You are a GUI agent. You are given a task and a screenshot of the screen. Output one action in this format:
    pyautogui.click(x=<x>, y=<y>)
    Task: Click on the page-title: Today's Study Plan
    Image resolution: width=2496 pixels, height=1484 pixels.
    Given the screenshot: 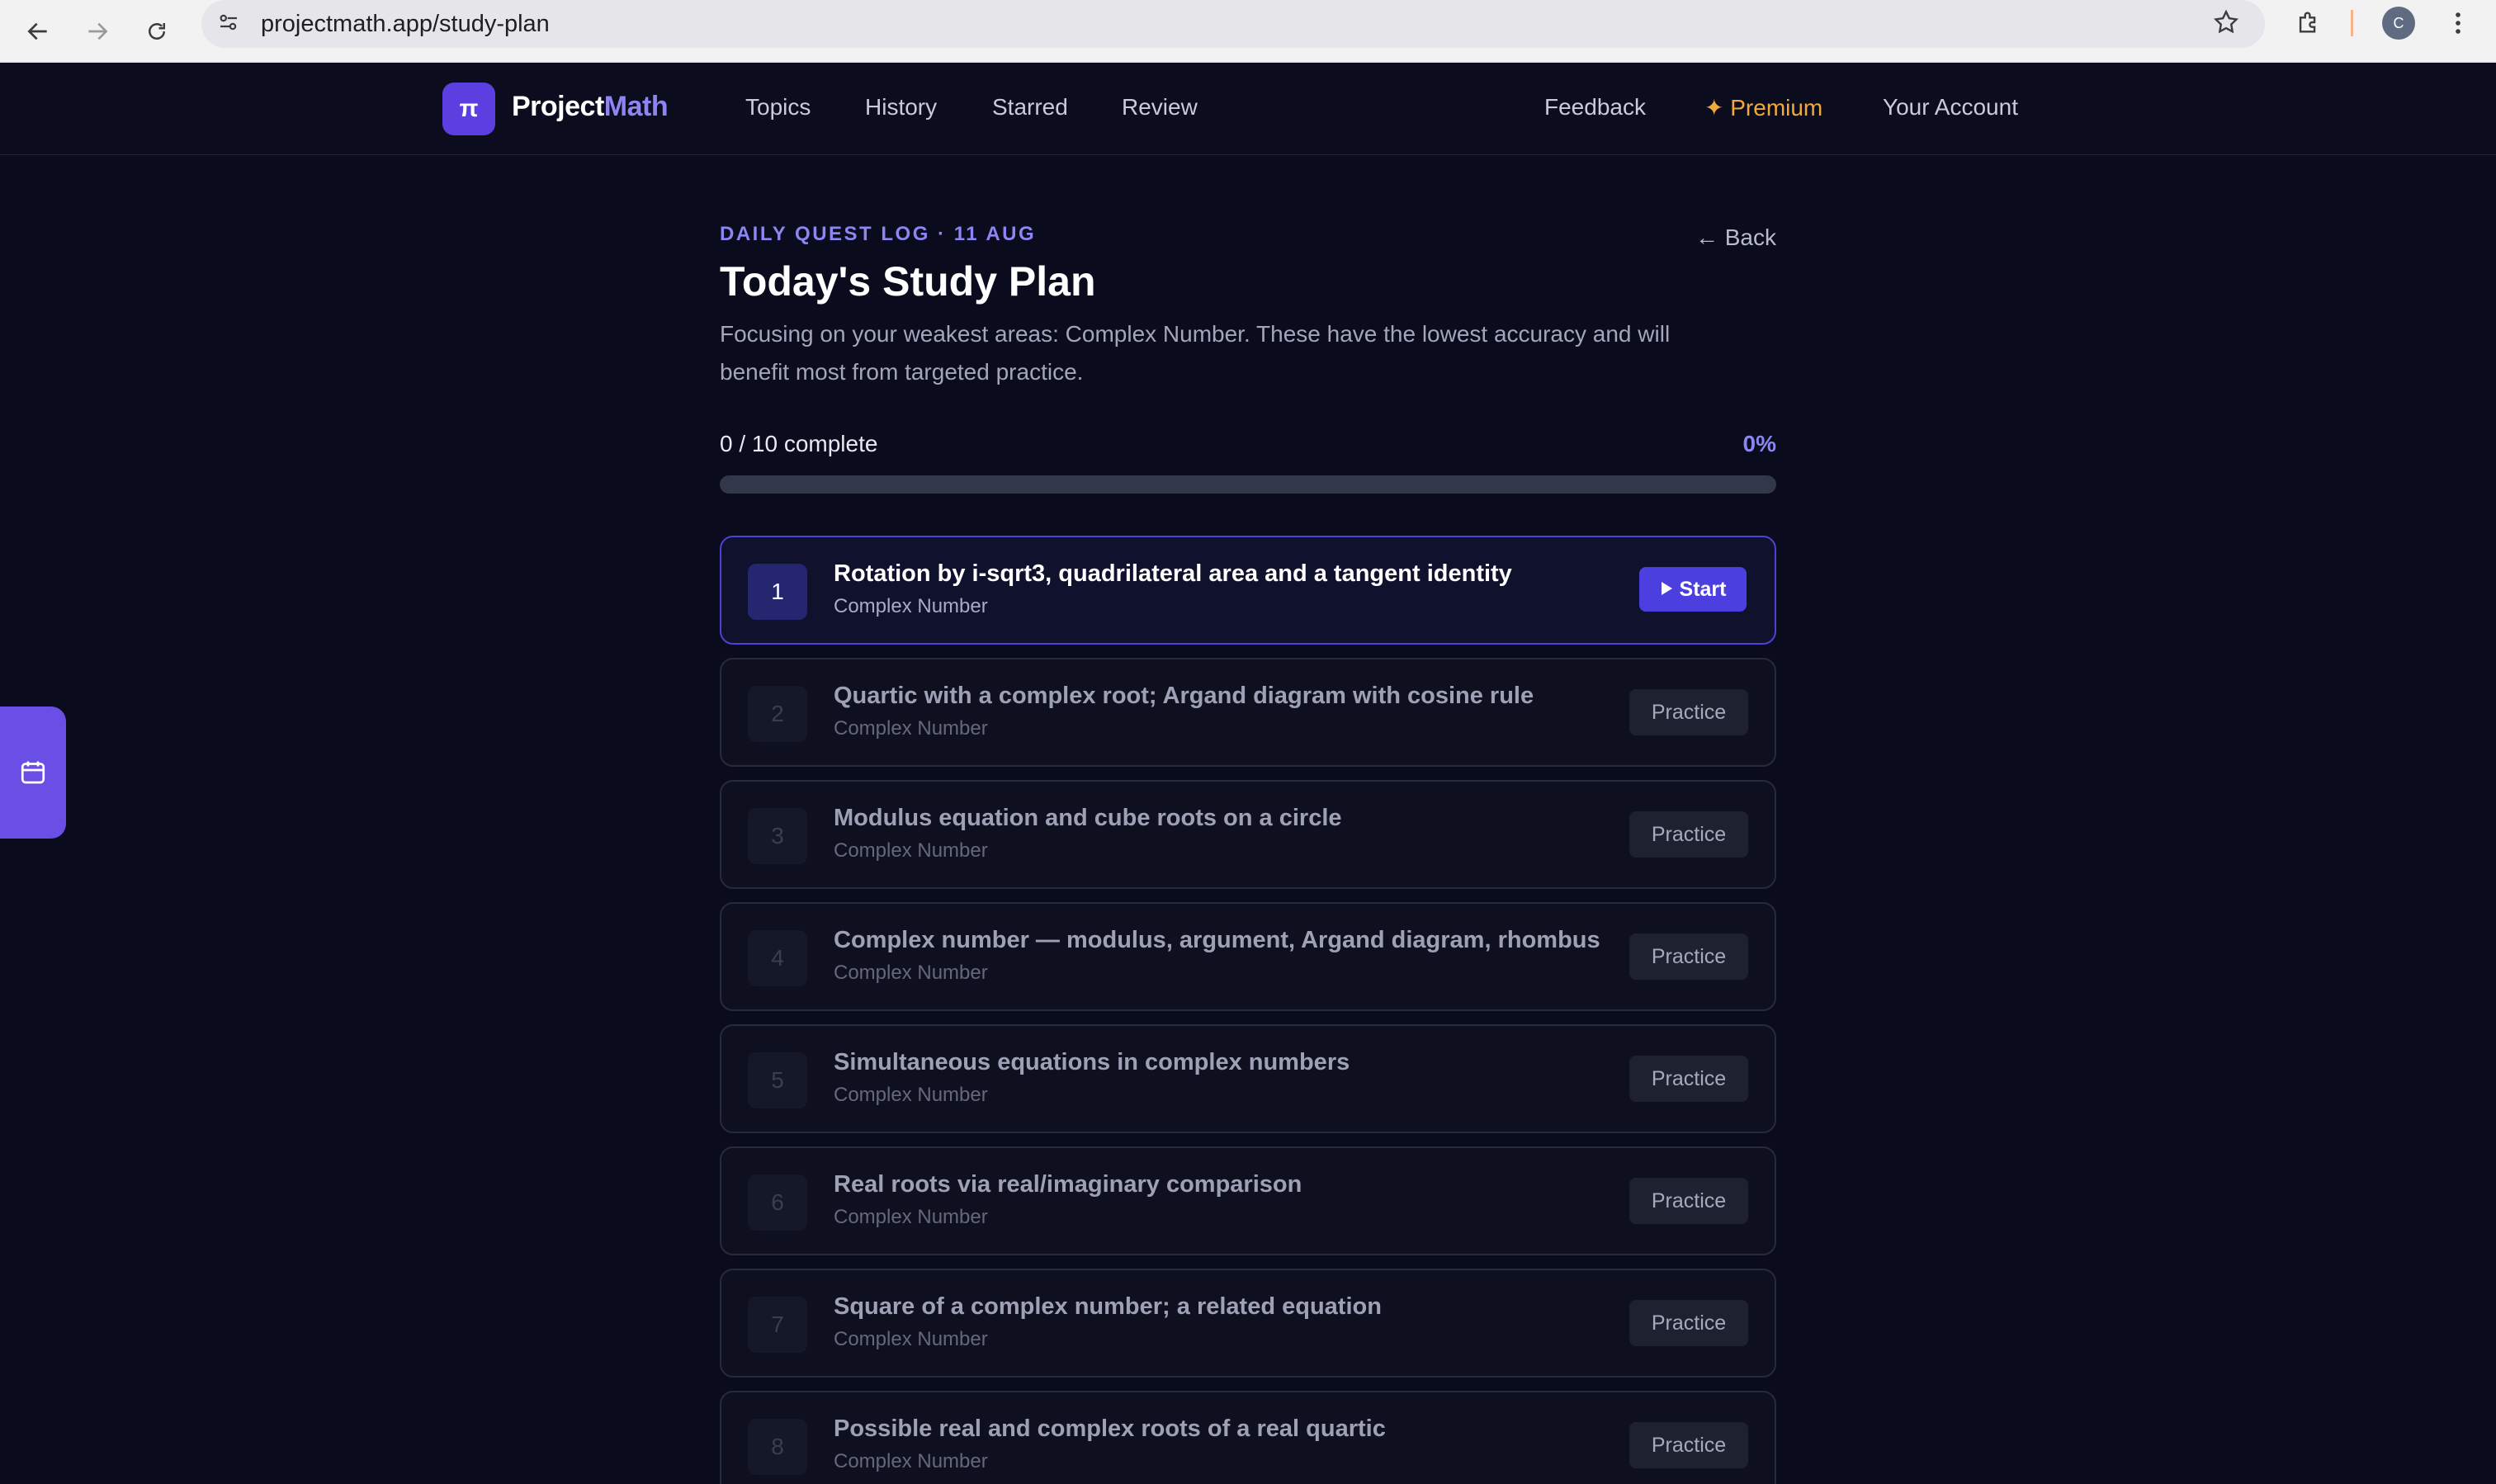 What is the action you would take?
    pyautogui.click(x=908, y=281)
    